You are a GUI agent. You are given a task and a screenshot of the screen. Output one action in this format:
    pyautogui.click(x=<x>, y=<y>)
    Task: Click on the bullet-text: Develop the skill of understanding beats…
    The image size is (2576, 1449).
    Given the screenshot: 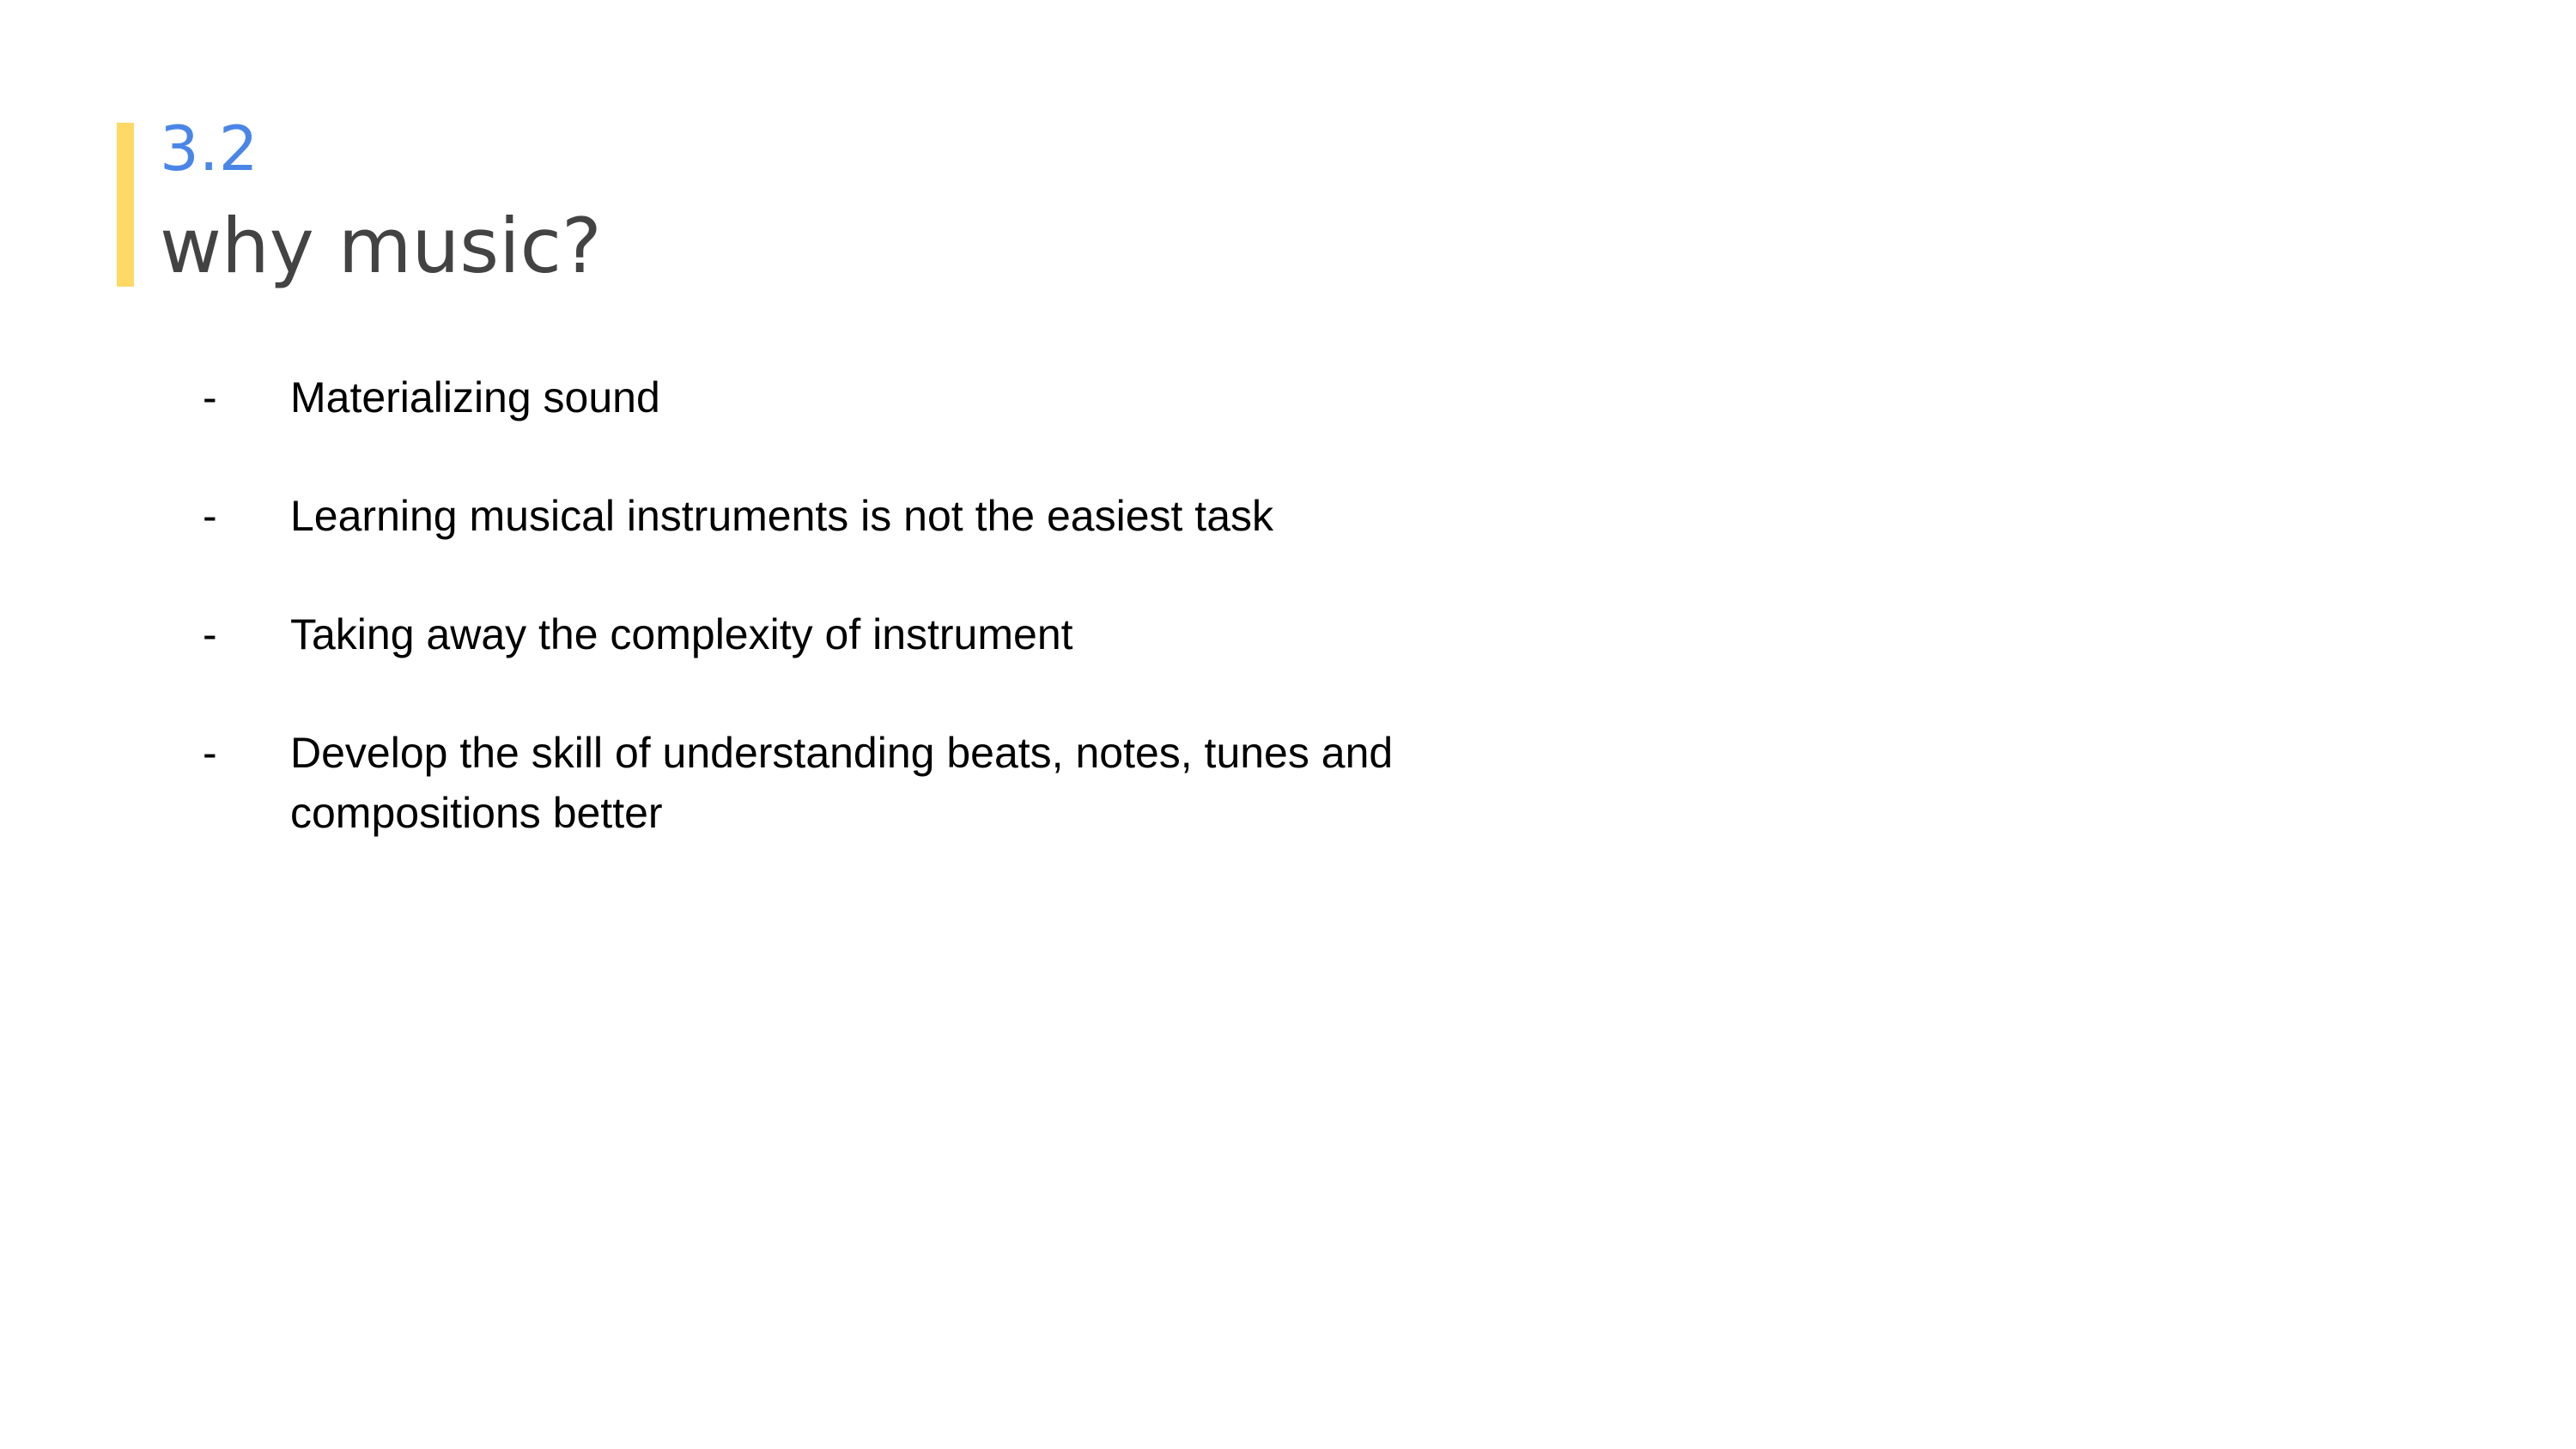 What is the action you would take?
    pyautogui.click(x=842, y=783)
    